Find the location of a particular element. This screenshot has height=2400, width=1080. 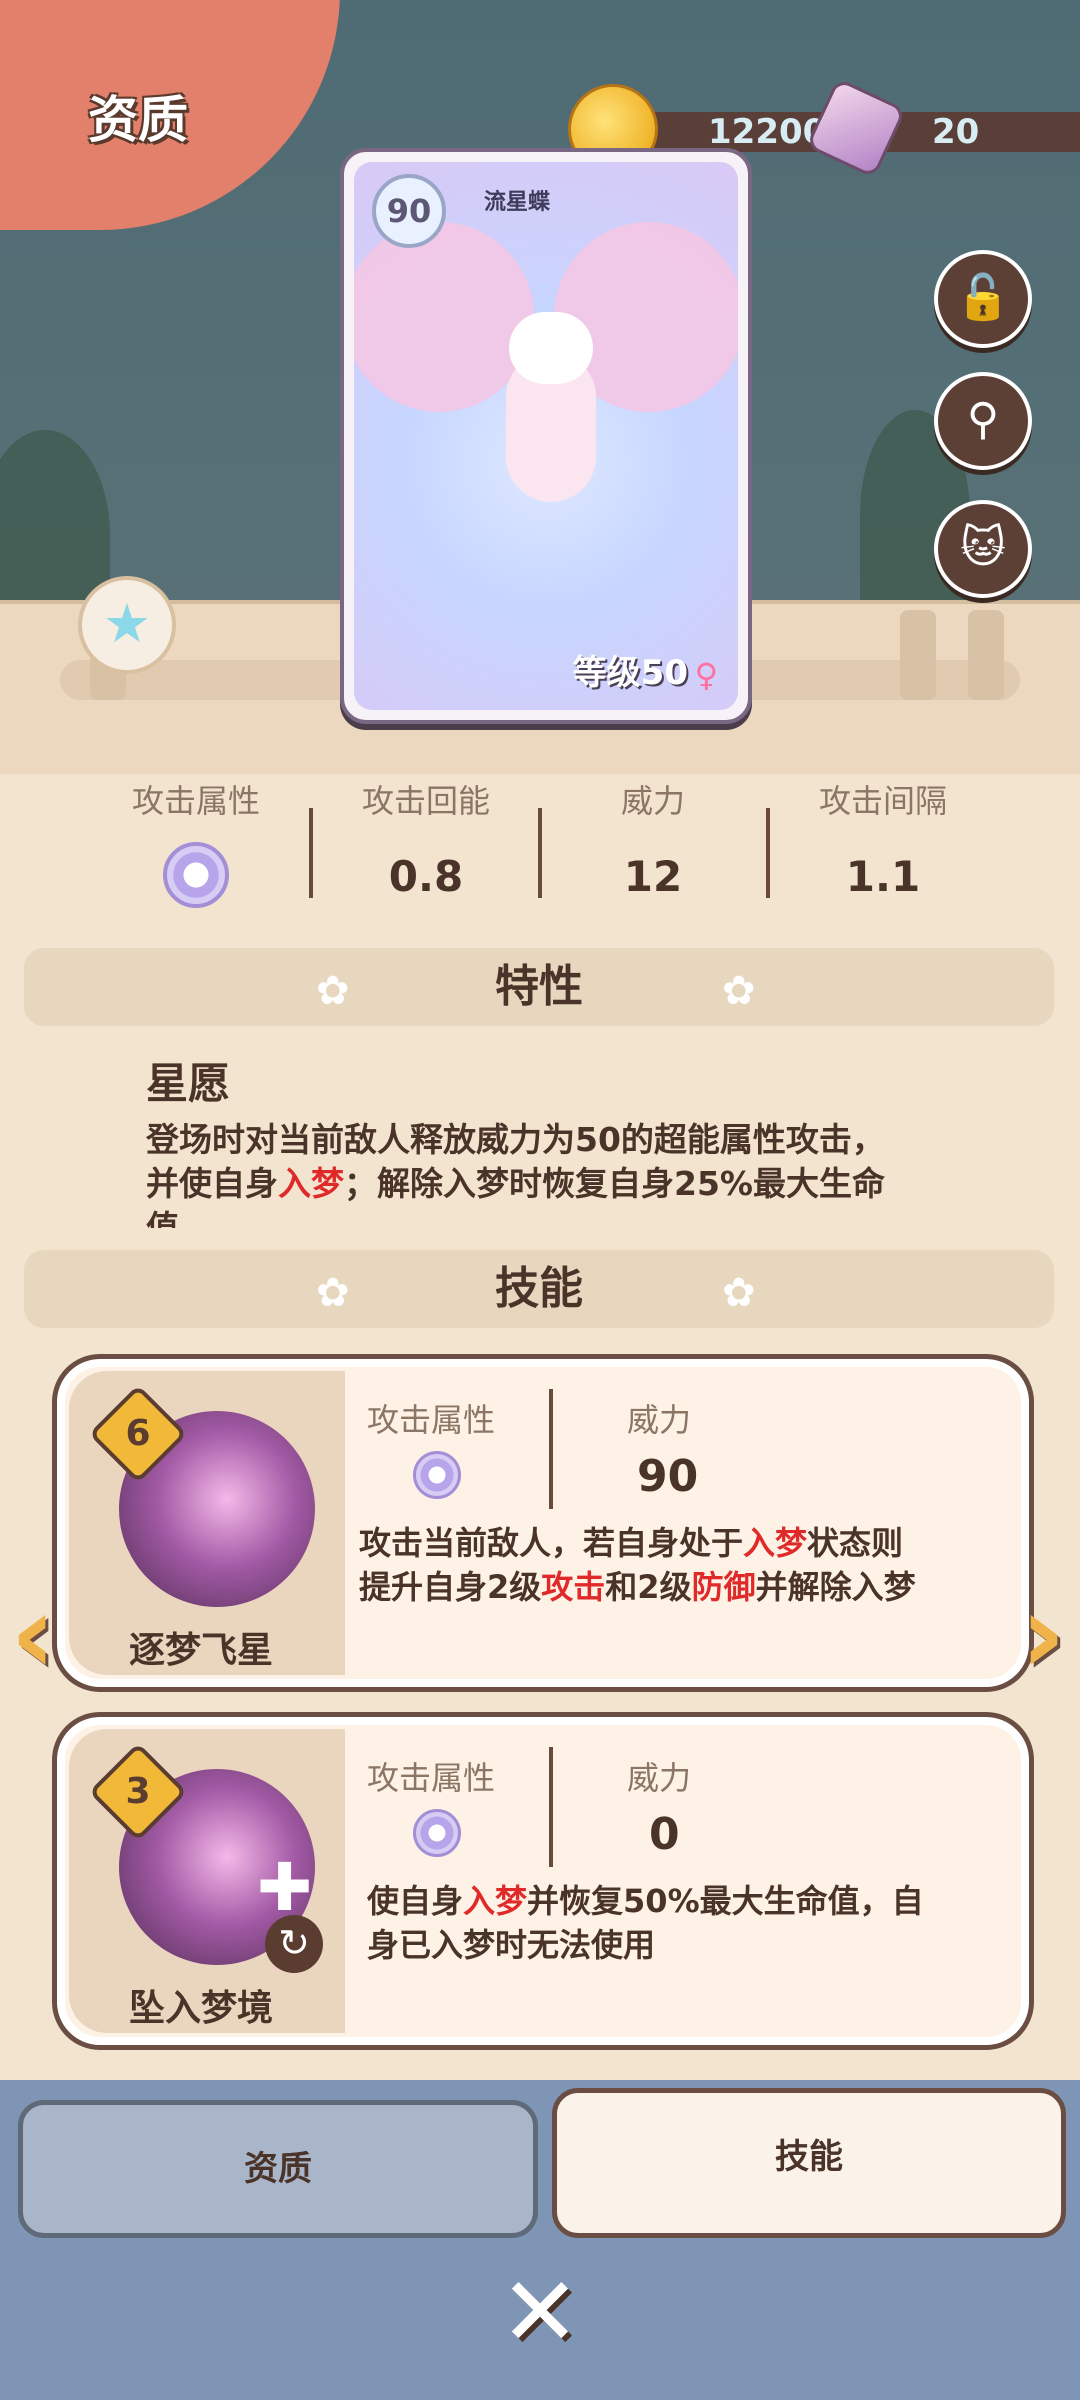

skill-icon-panel: 6 逐梦飞星 is located at coordinates (207, 1523).